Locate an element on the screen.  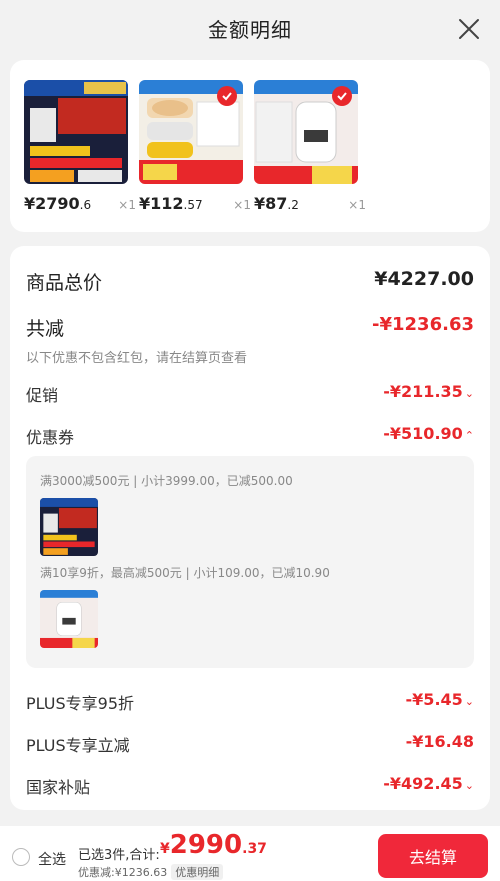
coupon-row: 优惠券 -¥510.90 ⌃ is located at coordinates (250, 436).